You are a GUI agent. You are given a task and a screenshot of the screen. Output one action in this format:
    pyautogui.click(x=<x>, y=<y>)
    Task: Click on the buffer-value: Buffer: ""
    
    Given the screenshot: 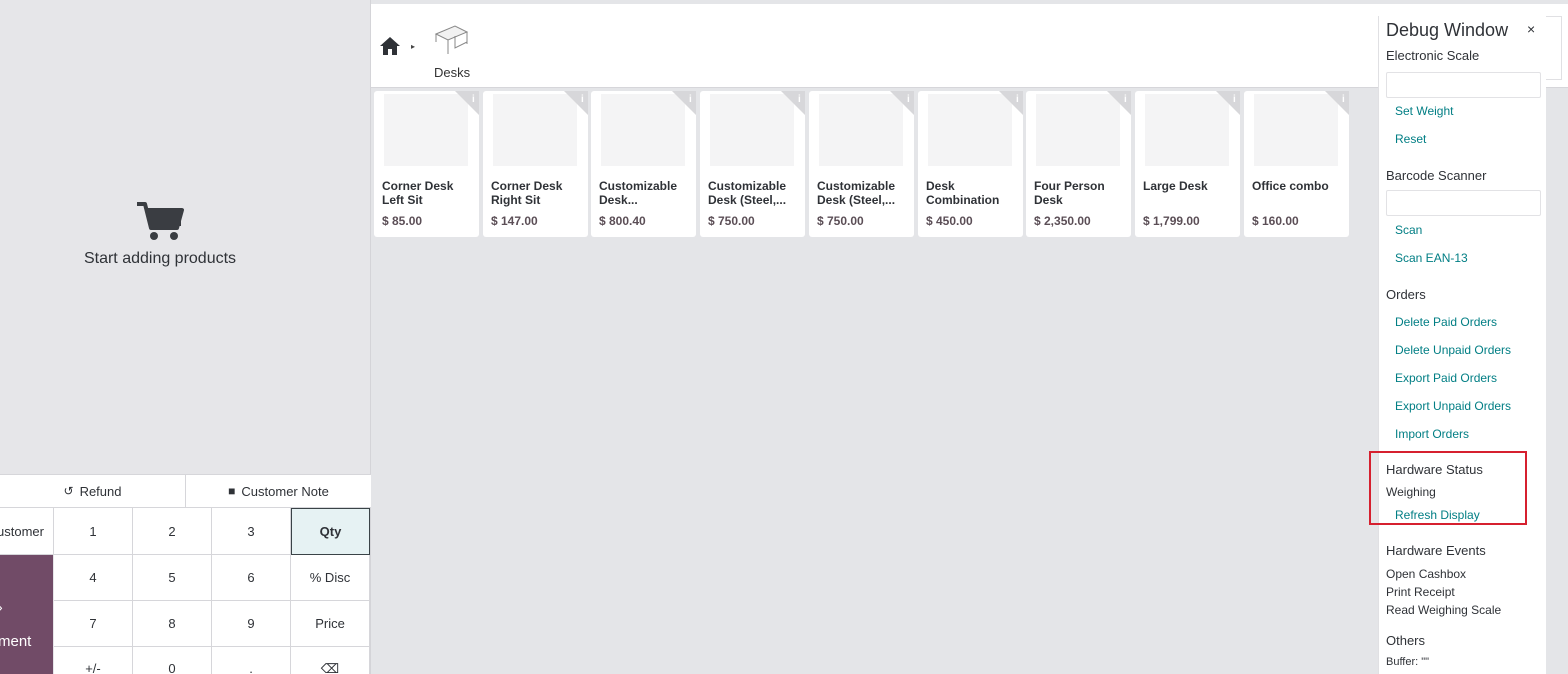 What is the action you would take?
    pyautogui.click(x=1408, y=662)
    